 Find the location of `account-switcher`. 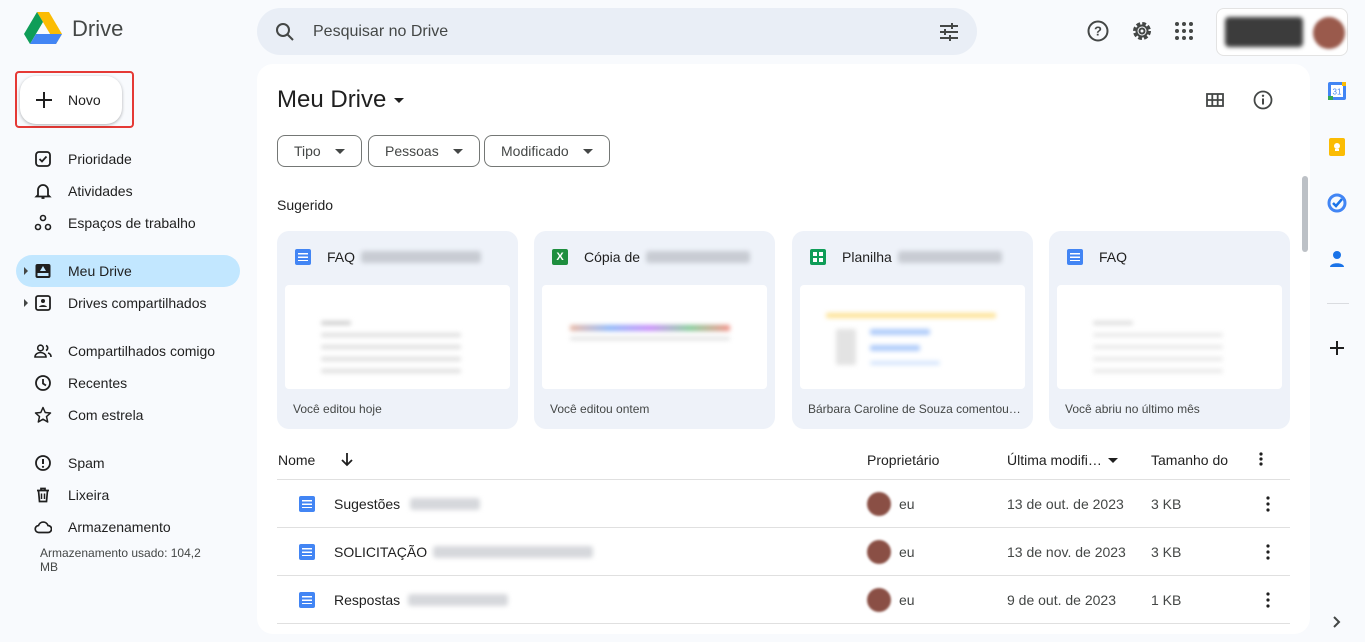

account-switcher is located at coordinates (1282, 32).